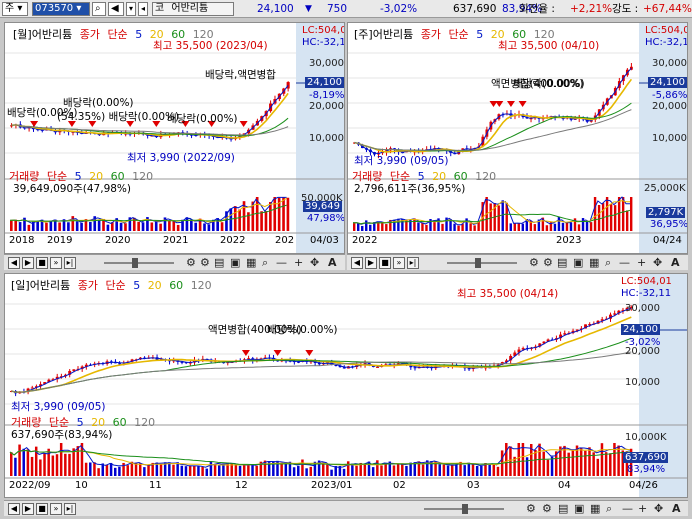 The width and height of the screenshot is (692, 519). Describe the element at coordinates (14, 263) in the screenshot. I see `monthly-scroll-left-icon: ◀` at that location.